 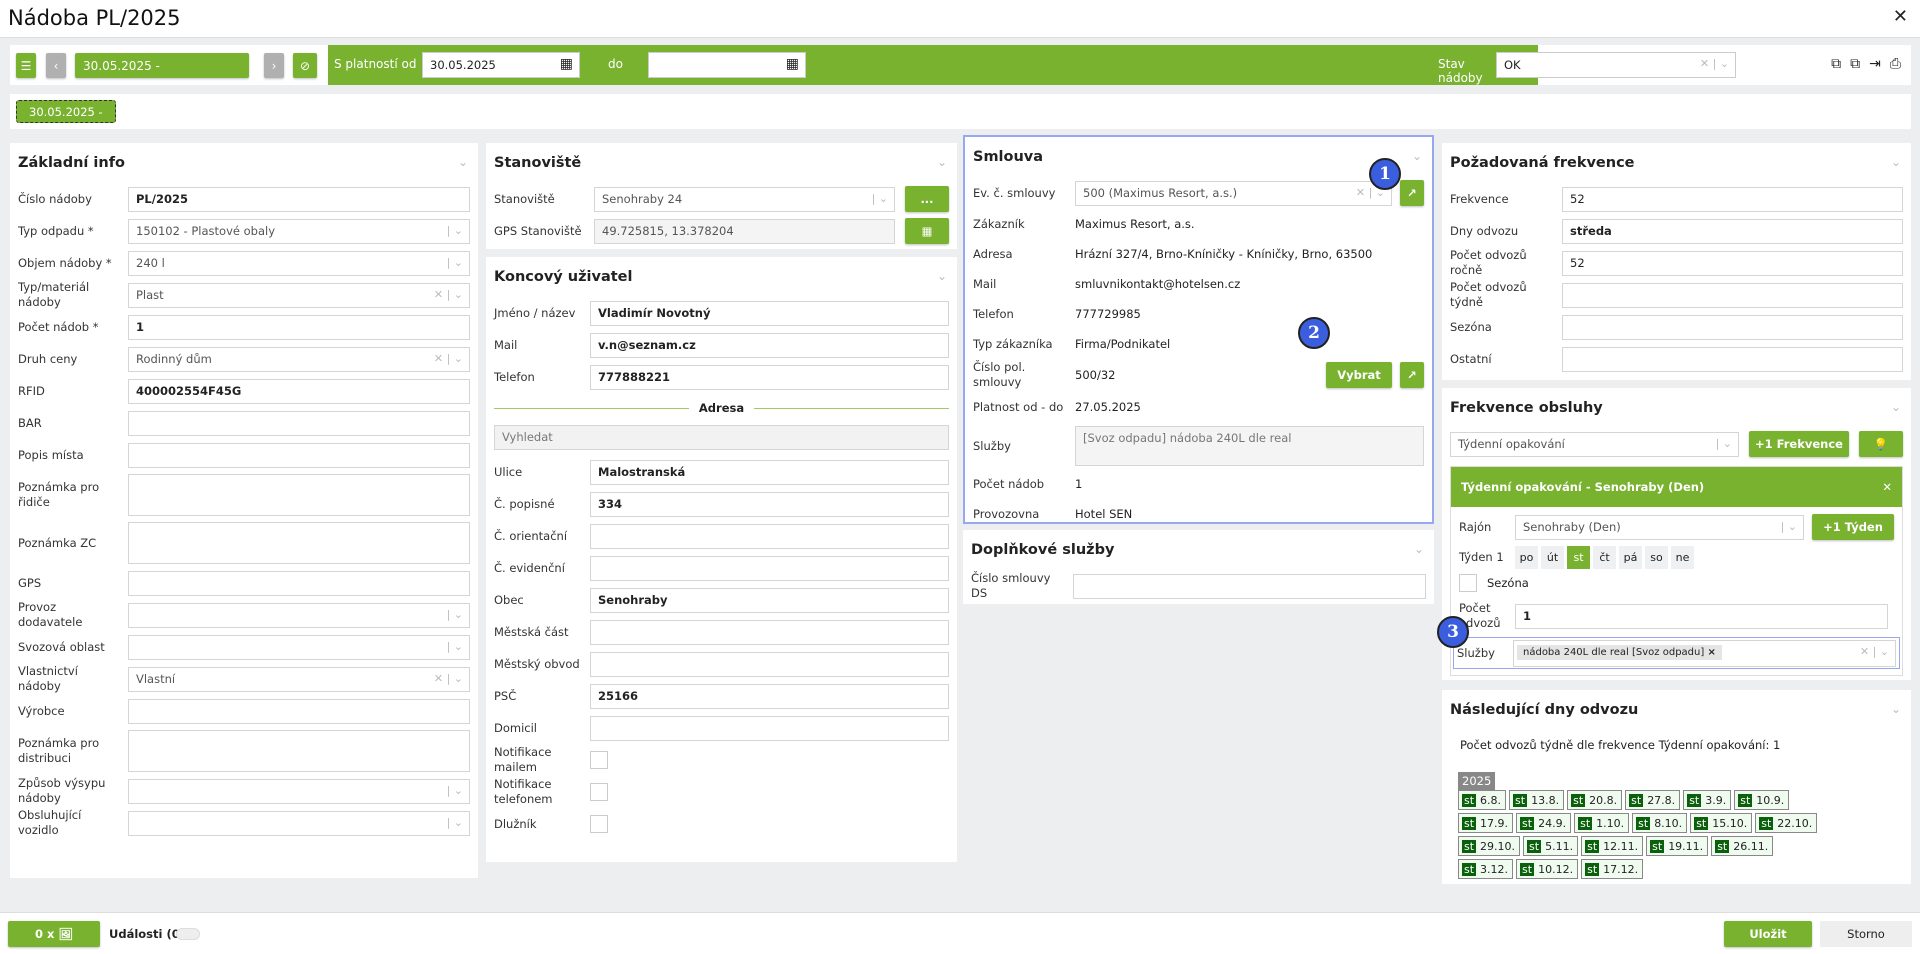 I want to click on hide-icon: ⊘, so click(x=305, y=65).